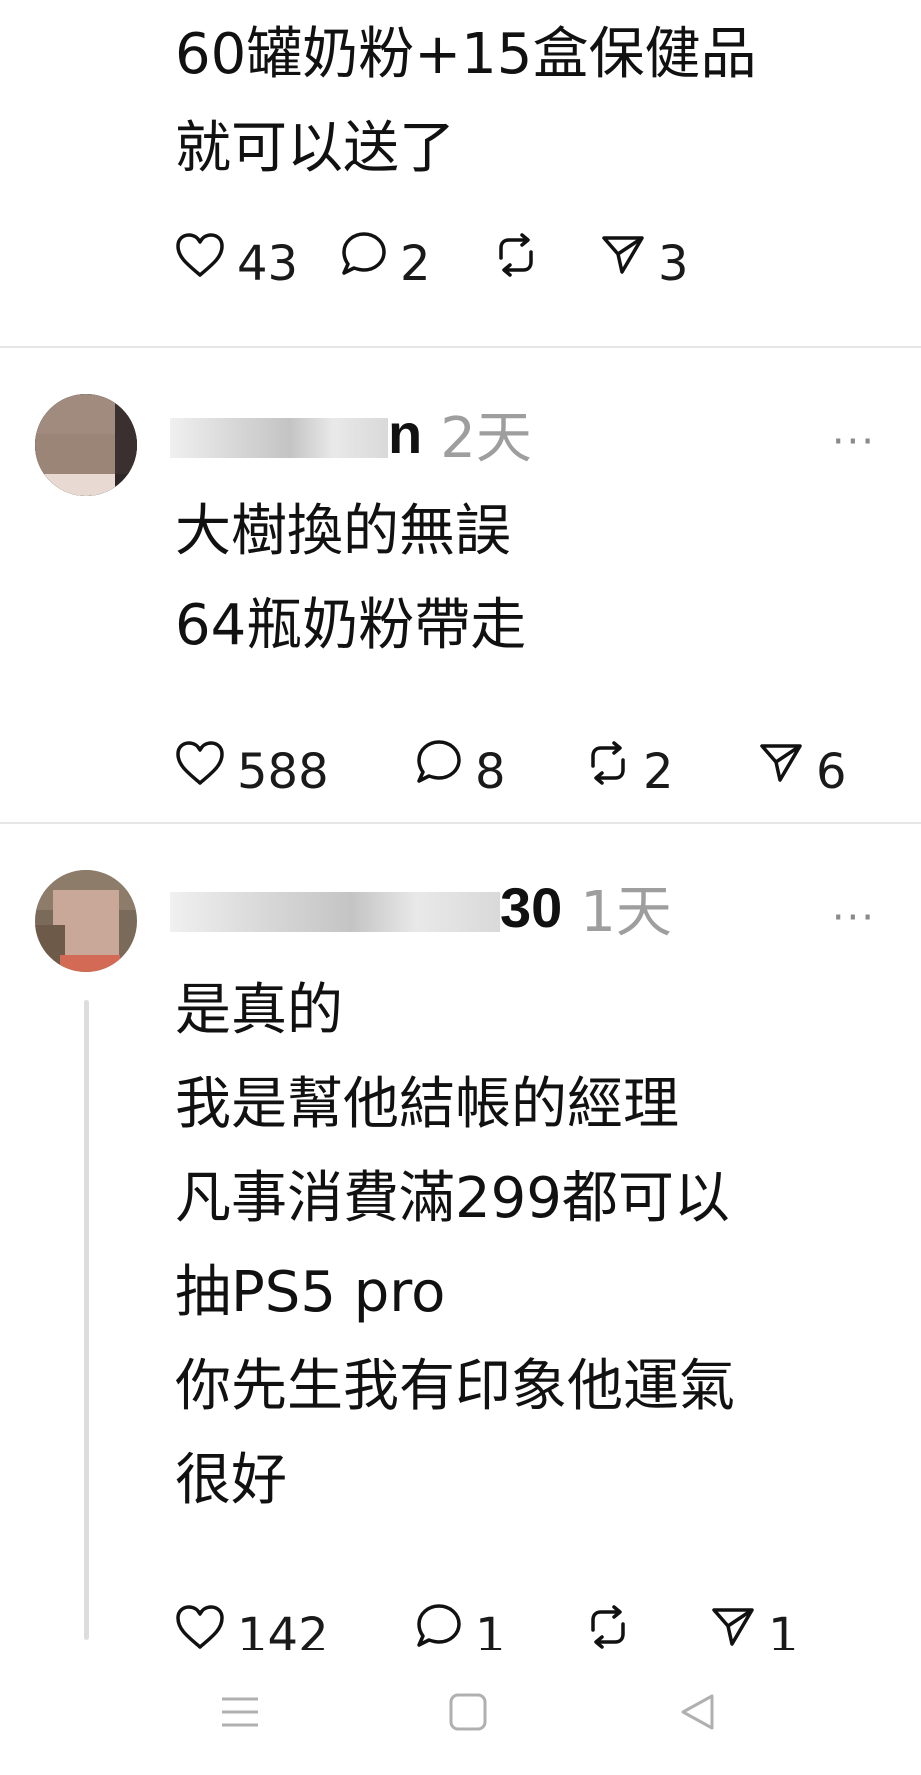  I want to click on post-1-repost-count: 2, so click(658, 772).